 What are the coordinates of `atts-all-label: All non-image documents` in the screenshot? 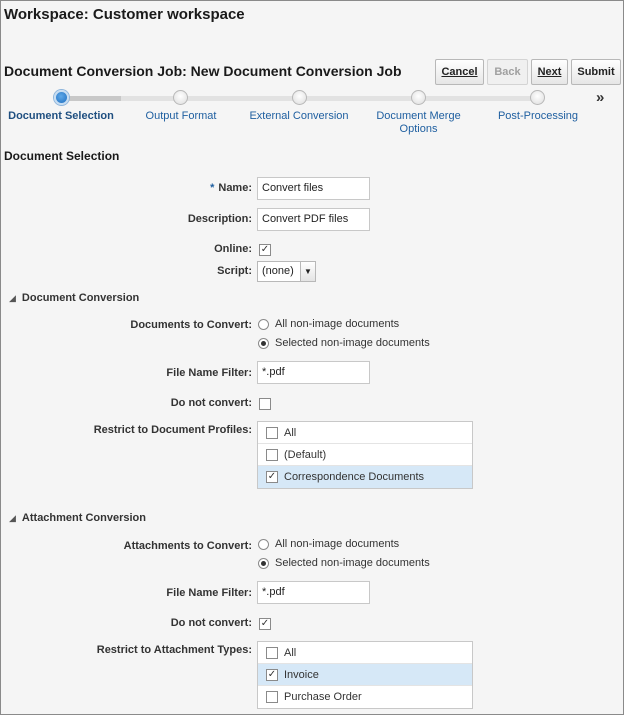 It's located at (337, 544).